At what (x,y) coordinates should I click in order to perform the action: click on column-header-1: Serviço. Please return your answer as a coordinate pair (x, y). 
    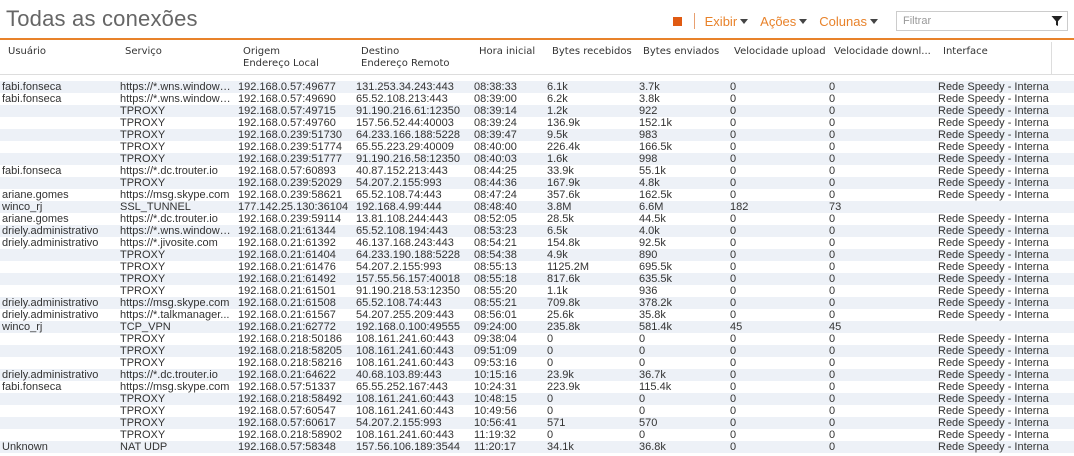
    Looking at the image, I should click on (143, 52).